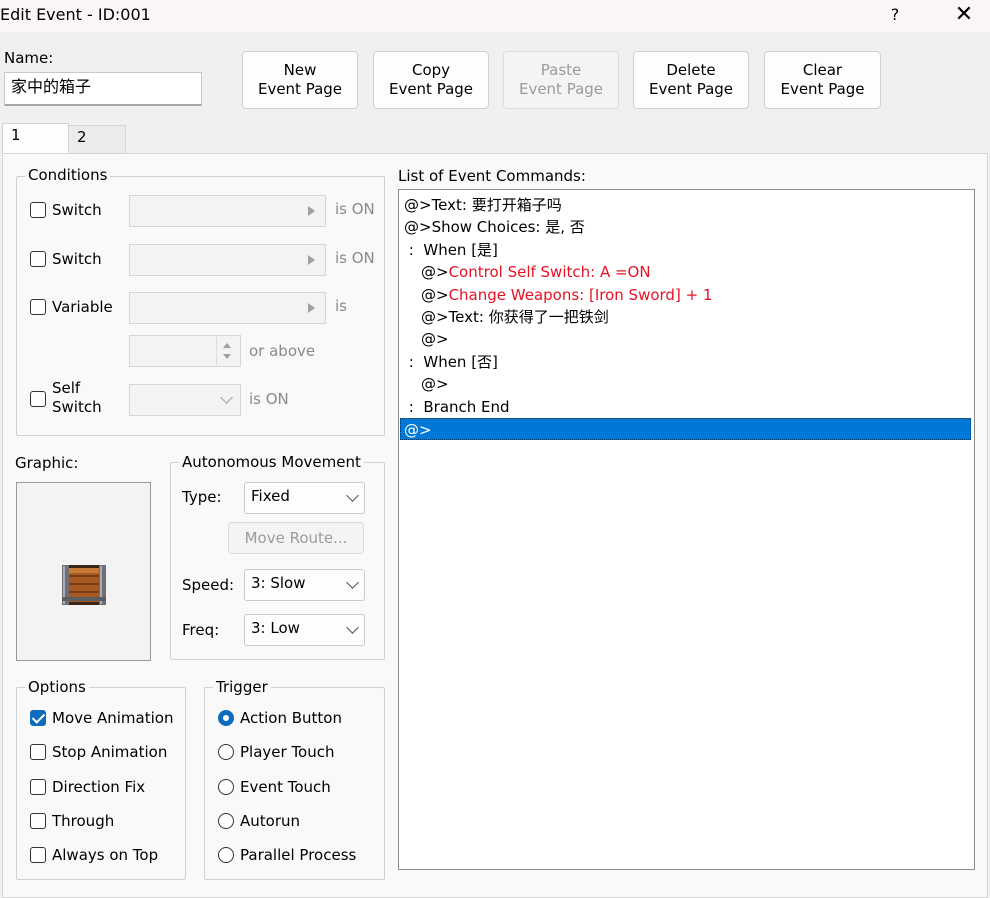  I want to click on trigger-label: Autorun, so click(270, 821).